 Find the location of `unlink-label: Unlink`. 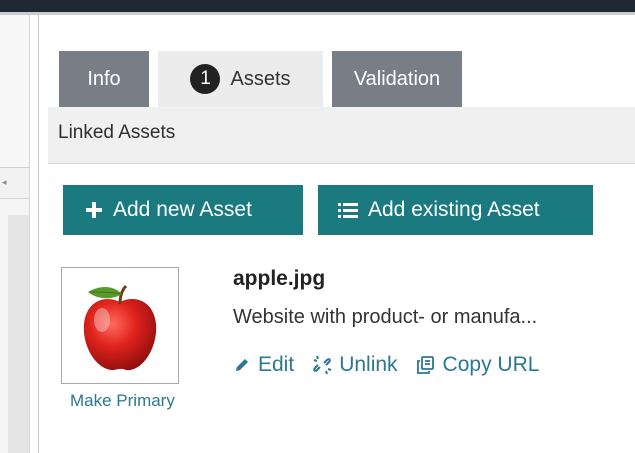

unlink-label: Unlink is located at coordinates (368, 364).